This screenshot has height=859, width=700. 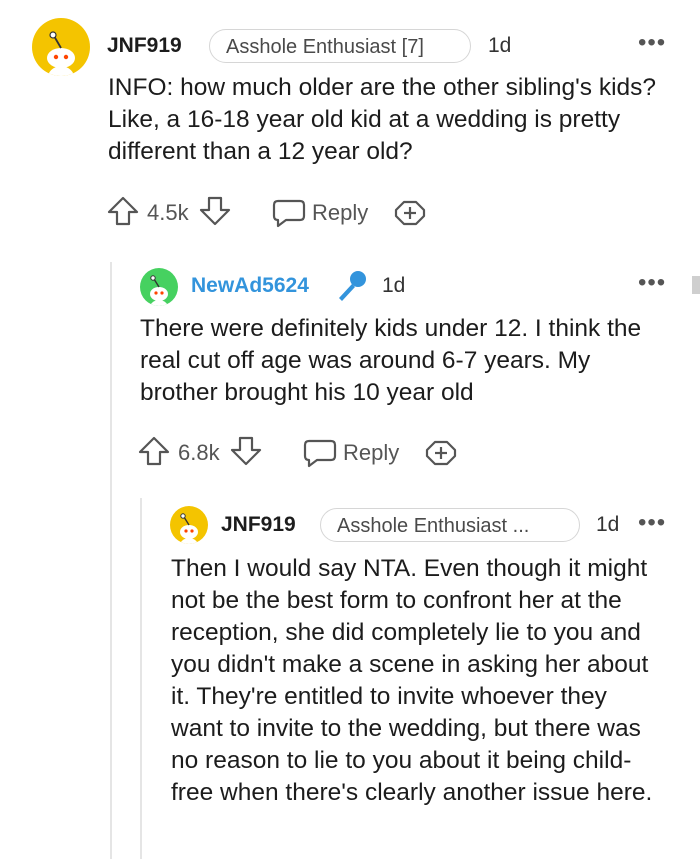 What do you see at coordinates (168, 212) in the screenshot?
I see `vote-score: 4.5k` at bounding box center [168, 212].